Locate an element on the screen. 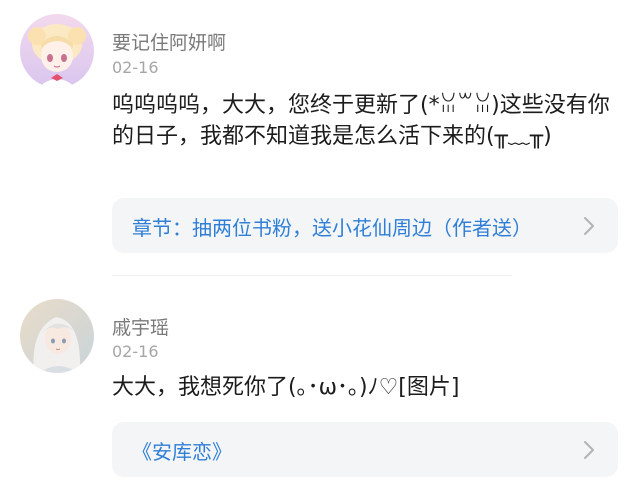  anime-girl-avatar-icon is located at coordinates (57, 51).